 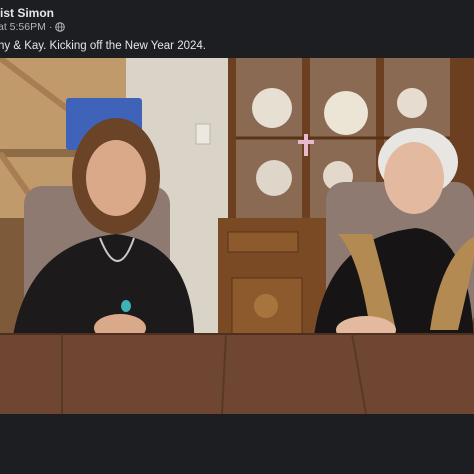 I want to click on post-meta: at 5:56PM ·, so click(x=33, y=27).